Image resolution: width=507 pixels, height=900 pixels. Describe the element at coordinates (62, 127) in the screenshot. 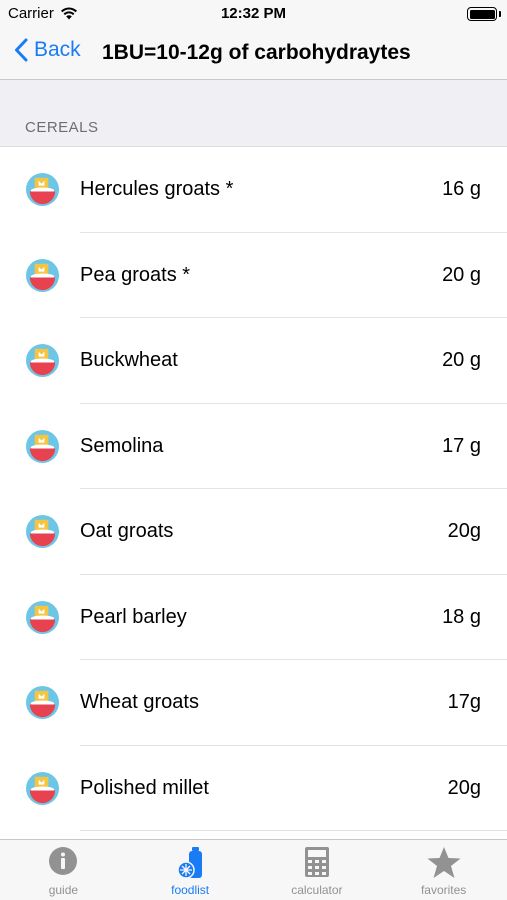

I see `section-title: CEREALS` at that location.